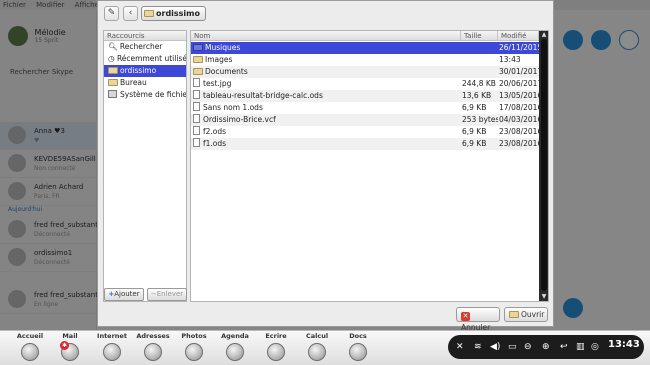  I want to click on table-row: Ordissimo-Brice.vcf 253 bytes 04/03/2016, so click(366, 120).